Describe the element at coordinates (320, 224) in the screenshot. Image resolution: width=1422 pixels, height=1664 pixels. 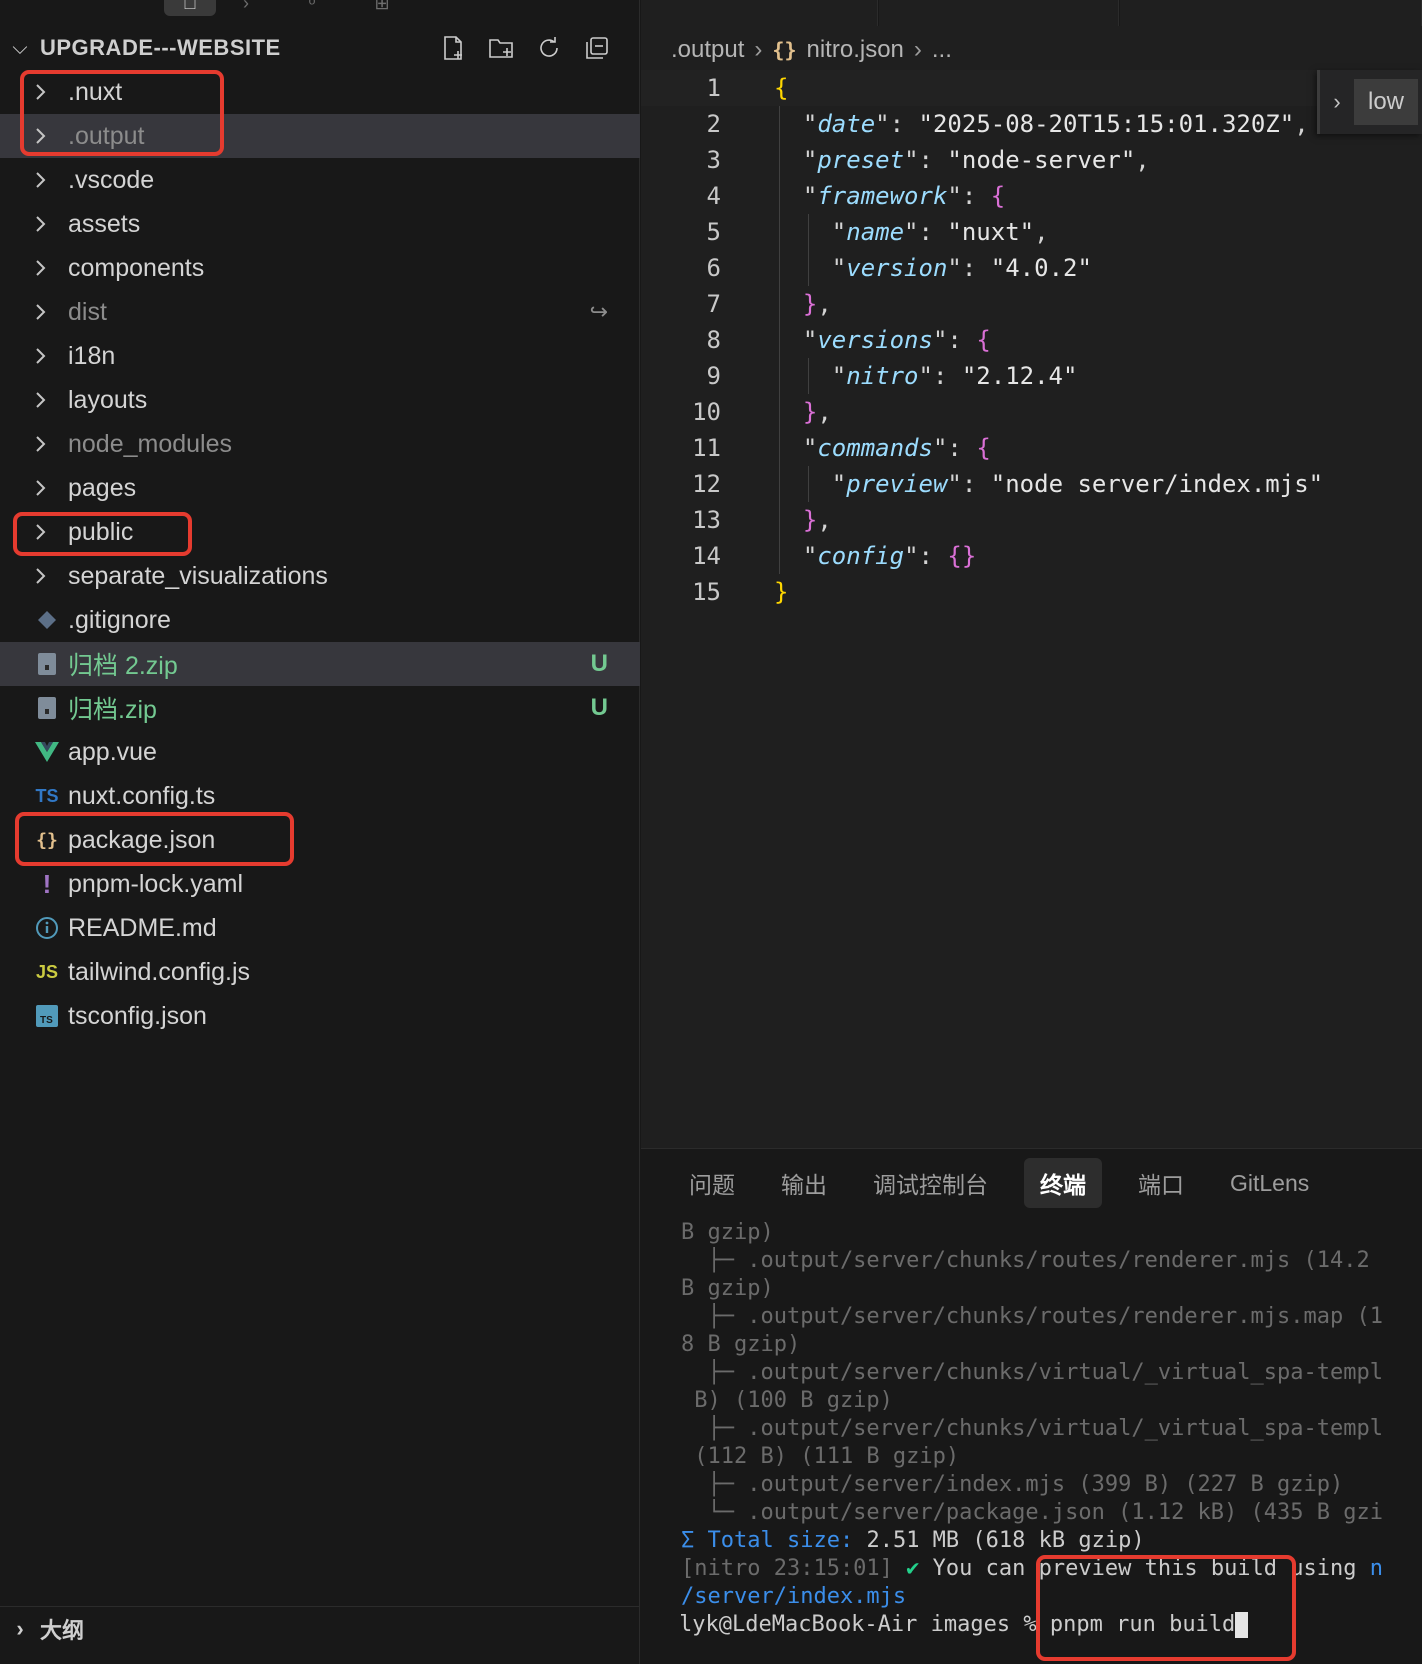
I see `tree-folder: assets` at that location.